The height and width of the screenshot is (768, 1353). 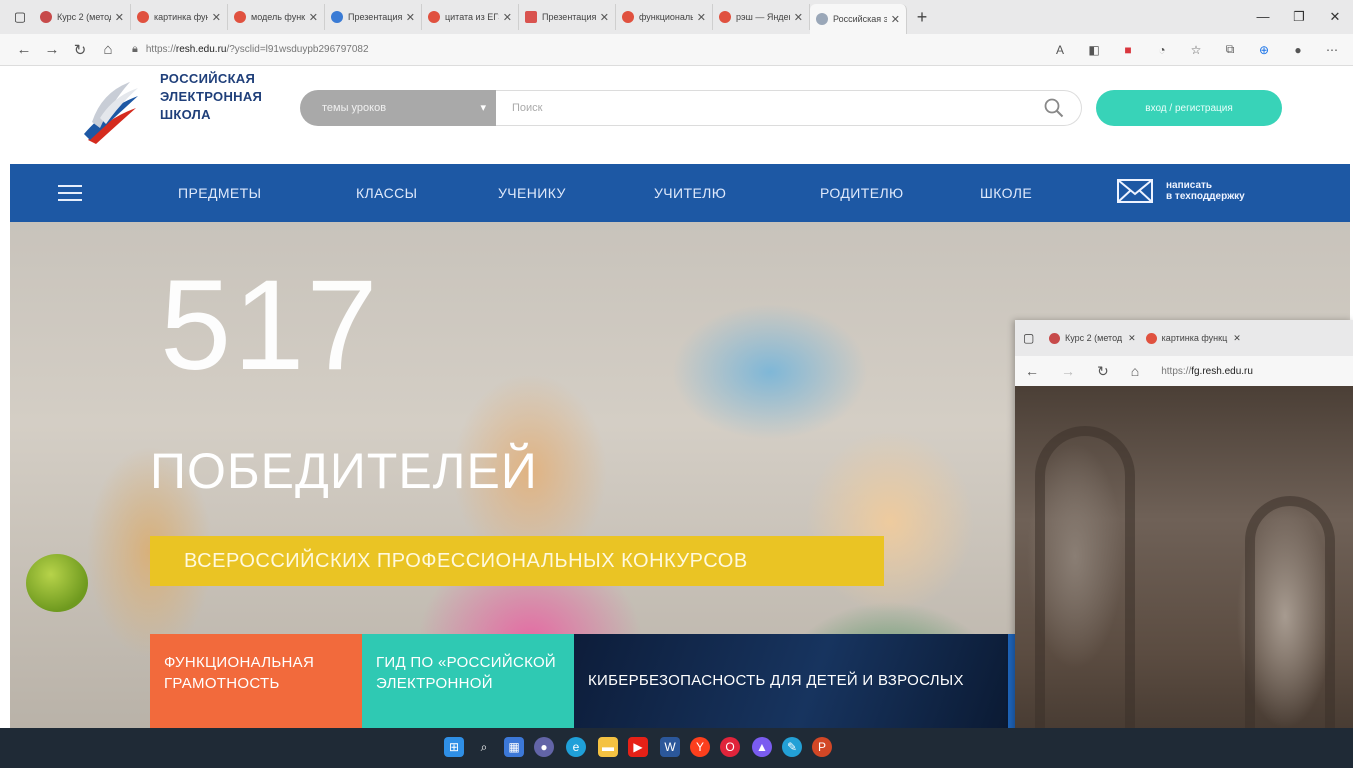 What do you see at coordinates (135, 49) in the screenshot?
I see `lock-icon: 🔒︎` at bounding box center [135, 49].